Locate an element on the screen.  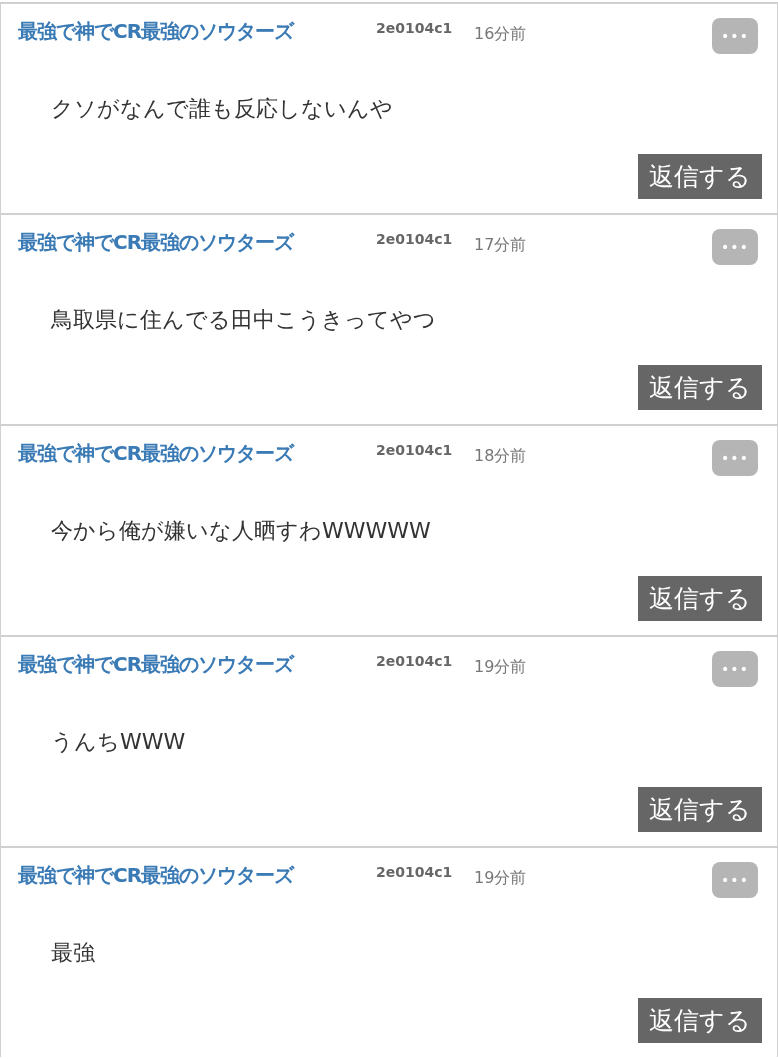
comment-text: 今から俺が嫌いな人晒すわWWWWW is located at coordinates (241, 531).